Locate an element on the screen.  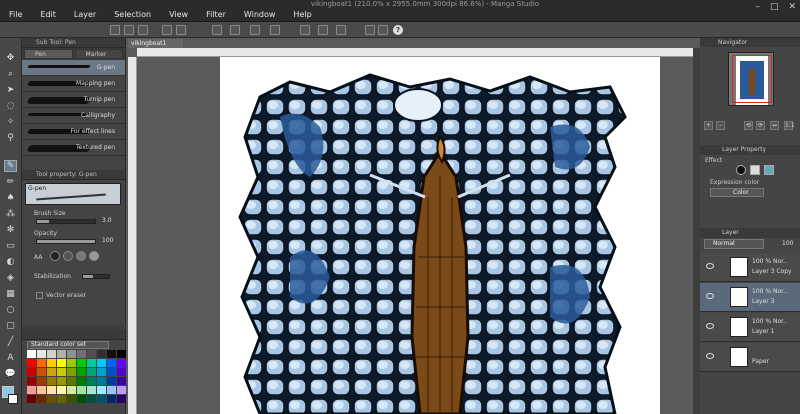
brush-item: Textured pen is located at coordinates (73, 148).